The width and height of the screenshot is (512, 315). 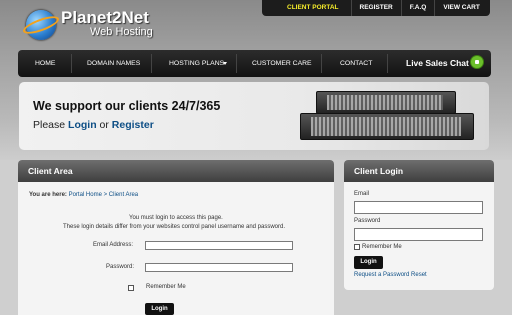 What do you see at coordinates (419, 225) in the screenshot?
I see `client-login-panel: Client Login` at bounding box center [419, 225].